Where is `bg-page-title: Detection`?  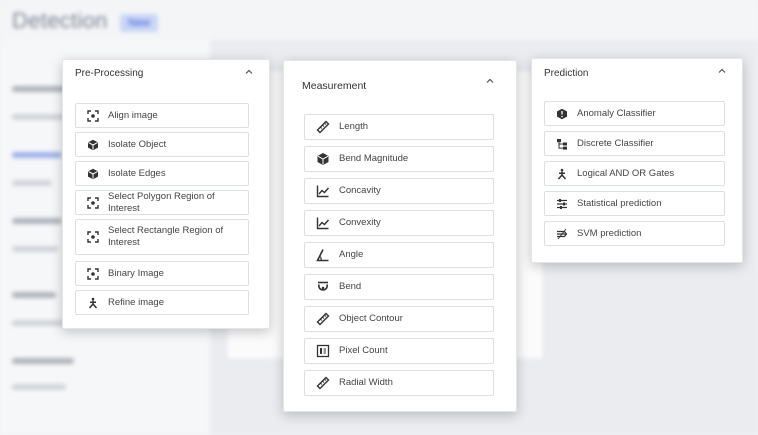
bg-page-title: Detection is located at coordinates (60, 20).